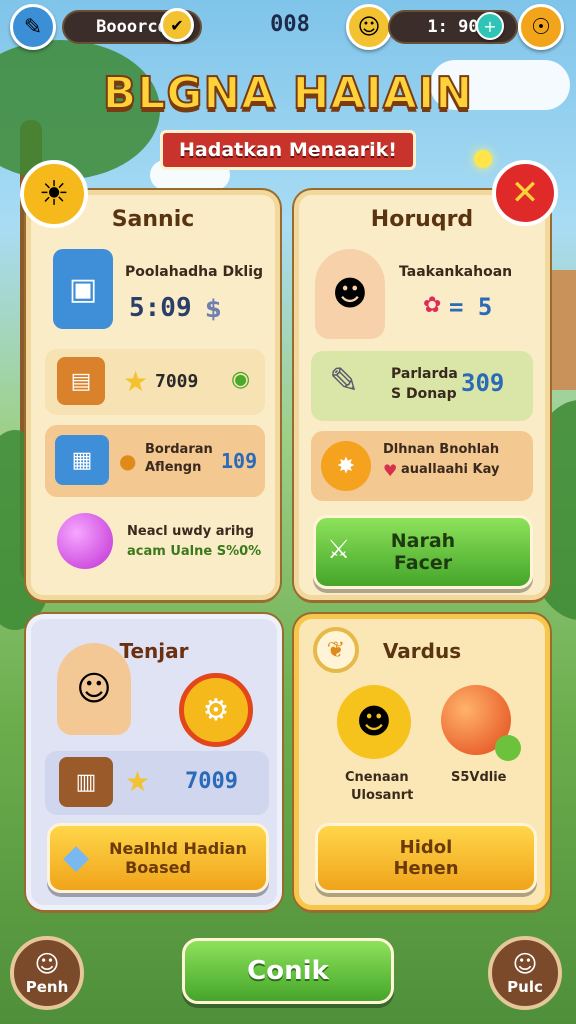  I want to click on row-chest: ▤ ★ 7009 ◉, so click(155, 382).